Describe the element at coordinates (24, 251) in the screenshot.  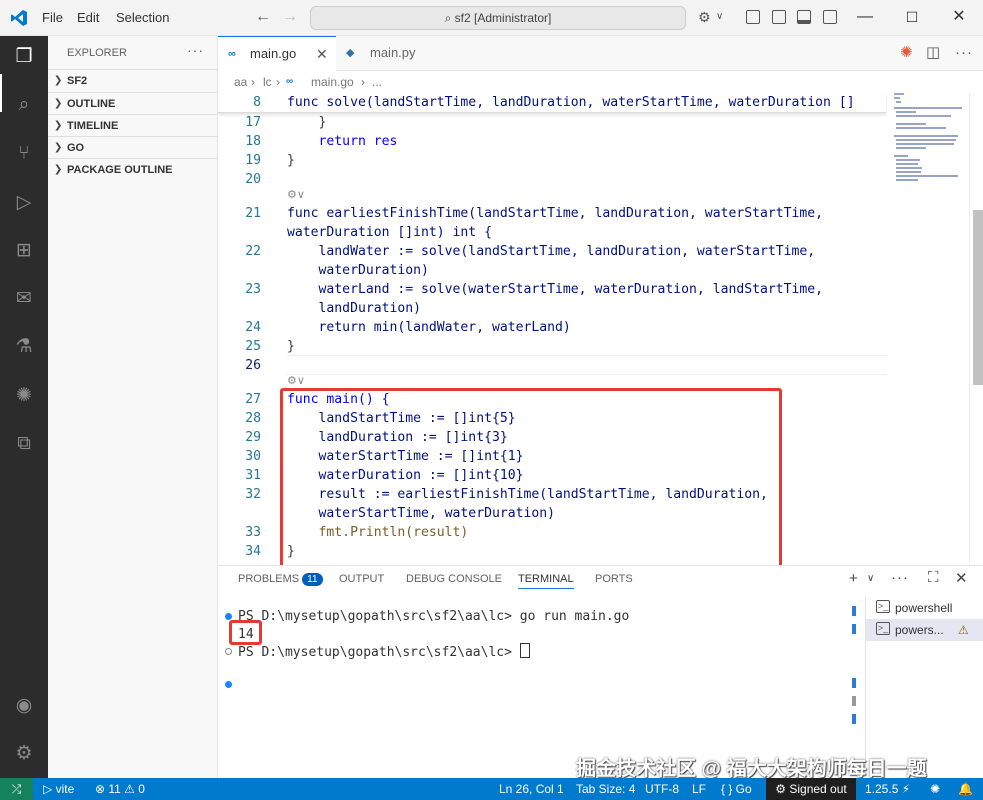
I see `extensions-icon: ⊞` at that location.